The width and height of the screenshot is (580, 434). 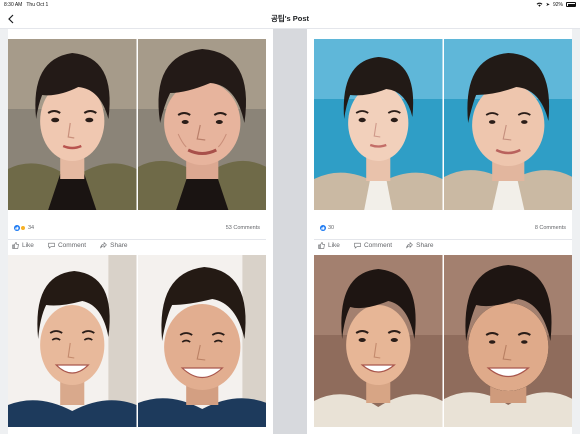 I want to click on chevron-left-icon, so click(x=11, y=19).